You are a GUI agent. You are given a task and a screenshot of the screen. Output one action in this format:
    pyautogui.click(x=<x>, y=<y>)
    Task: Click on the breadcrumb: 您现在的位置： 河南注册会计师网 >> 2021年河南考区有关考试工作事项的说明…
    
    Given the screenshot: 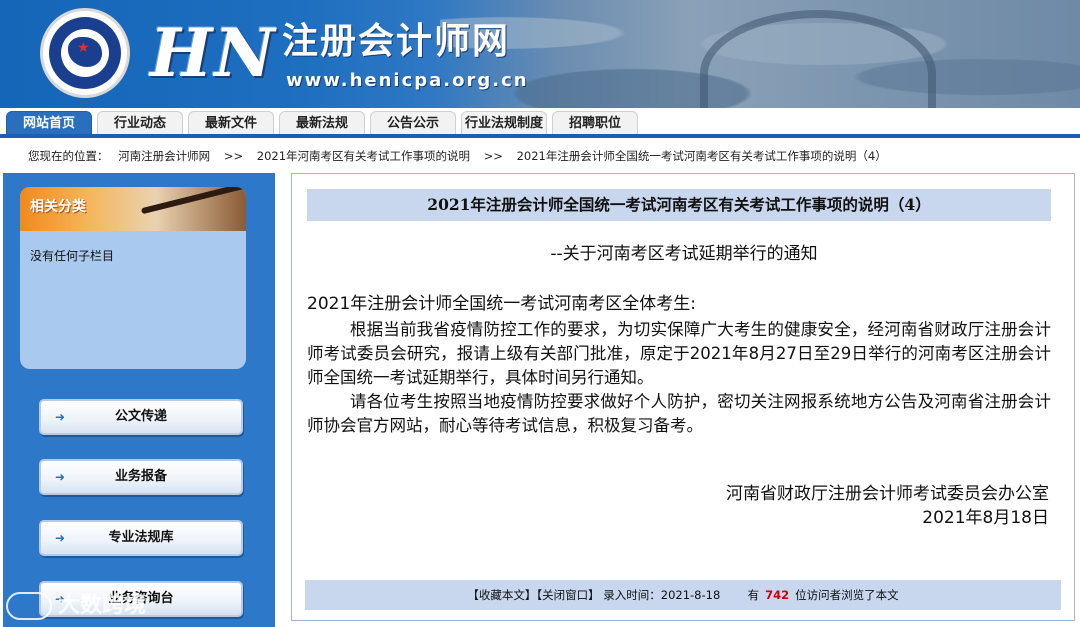 What is the action you would take?
    pyautogui.click(x=460, y=156)
    